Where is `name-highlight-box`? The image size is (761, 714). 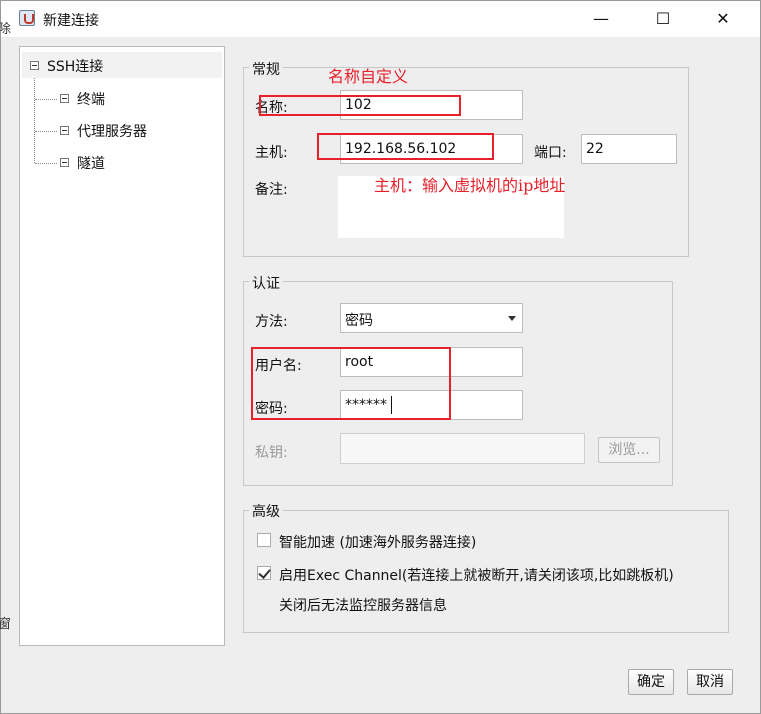 name-highlight-box is located at coordinates (360, 105).